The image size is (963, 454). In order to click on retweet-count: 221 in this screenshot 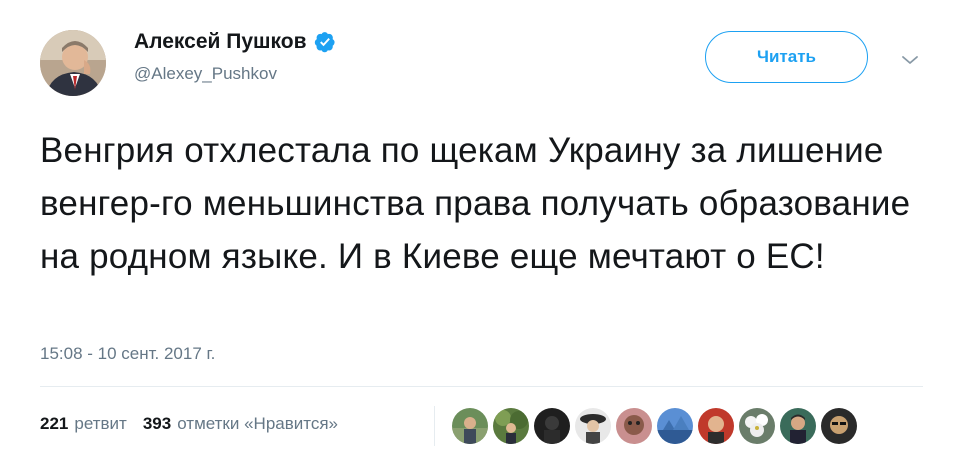, I will do `click(54, 423)`.